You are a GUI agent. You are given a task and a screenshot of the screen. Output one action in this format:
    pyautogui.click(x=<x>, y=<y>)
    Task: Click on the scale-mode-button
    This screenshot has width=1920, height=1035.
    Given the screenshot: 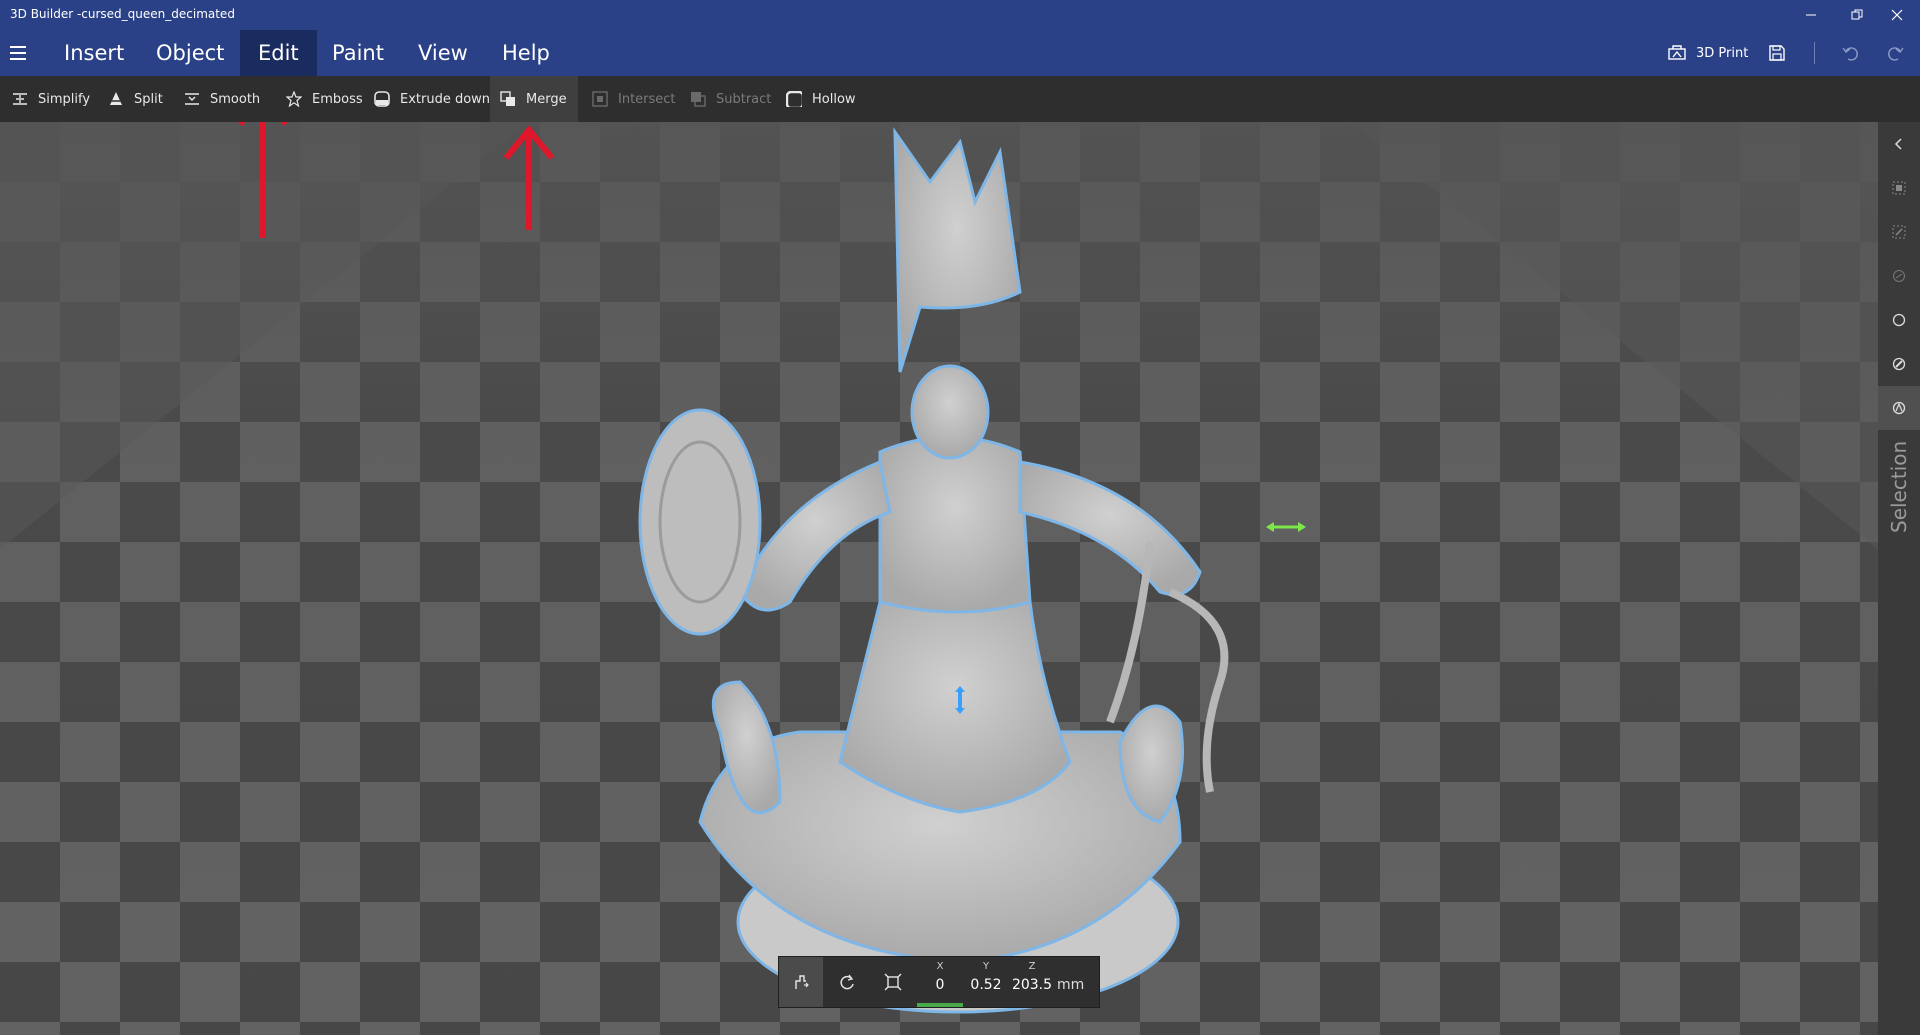 What is the action you would take?
    pyautogui.click(x=893, y=982)
    